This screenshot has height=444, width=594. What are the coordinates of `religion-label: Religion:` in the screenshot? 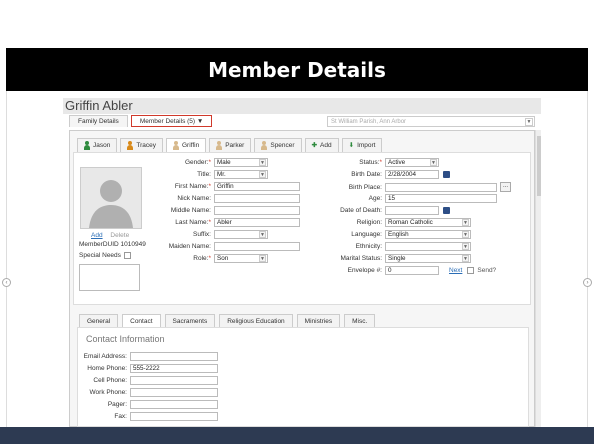 It's located at (369, 222).